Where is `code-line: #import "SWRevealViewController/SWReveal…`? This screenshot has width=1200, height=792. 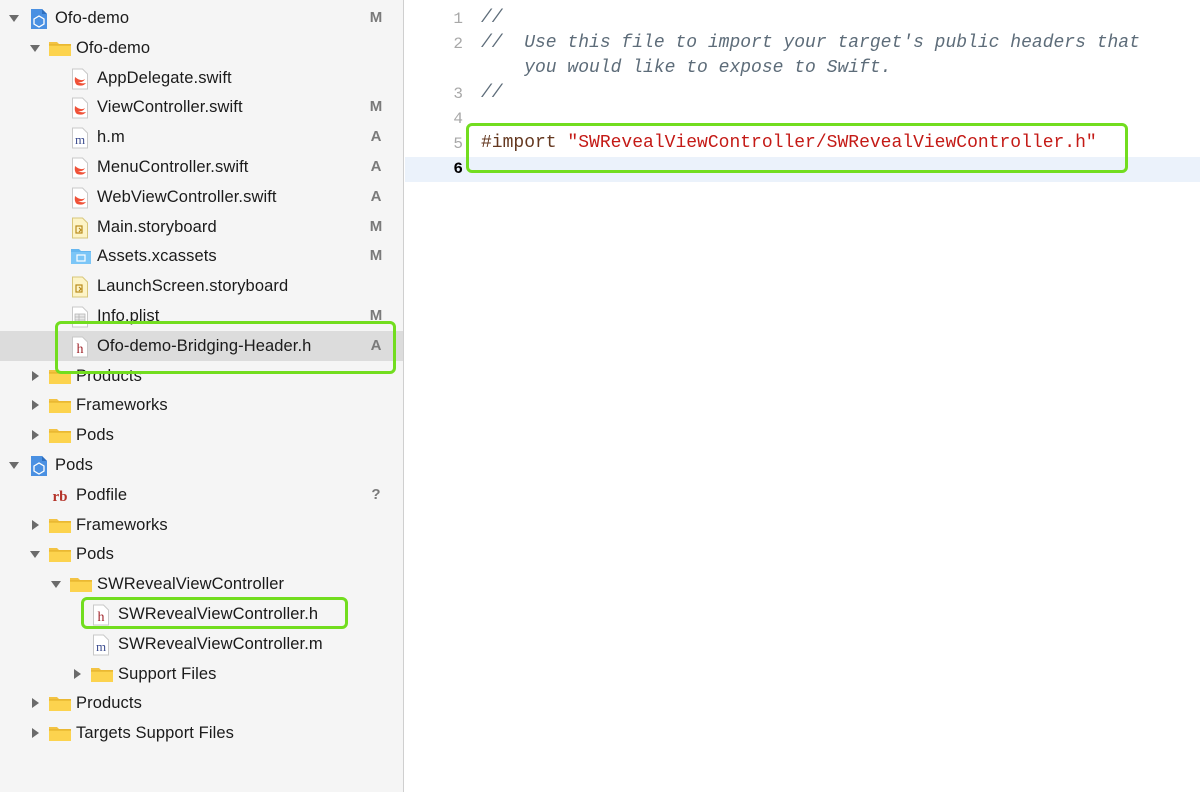
code-line: #import "SWRevealViewController/SWReveal… is located at coordinates (789, 143).